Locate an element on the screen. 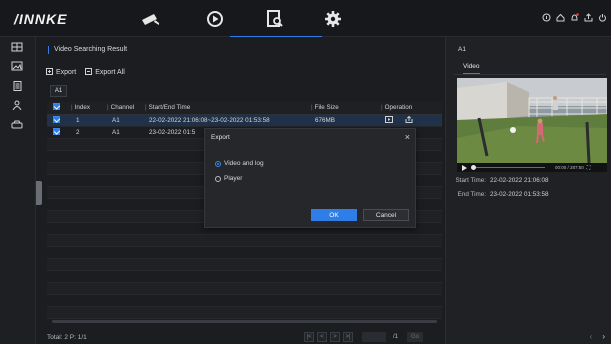  row-time: 22-02-2022 21:06:08~23-02-2022 01:53:58 is located at coordinates (228, 120).